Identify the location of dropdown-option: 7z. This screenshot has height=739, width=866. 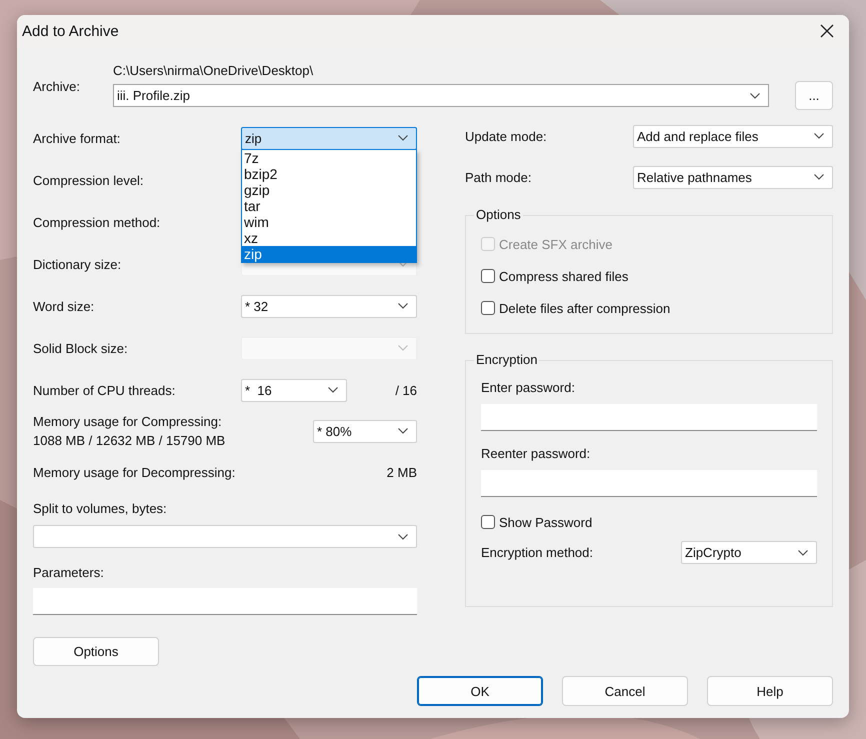
(329, 158).